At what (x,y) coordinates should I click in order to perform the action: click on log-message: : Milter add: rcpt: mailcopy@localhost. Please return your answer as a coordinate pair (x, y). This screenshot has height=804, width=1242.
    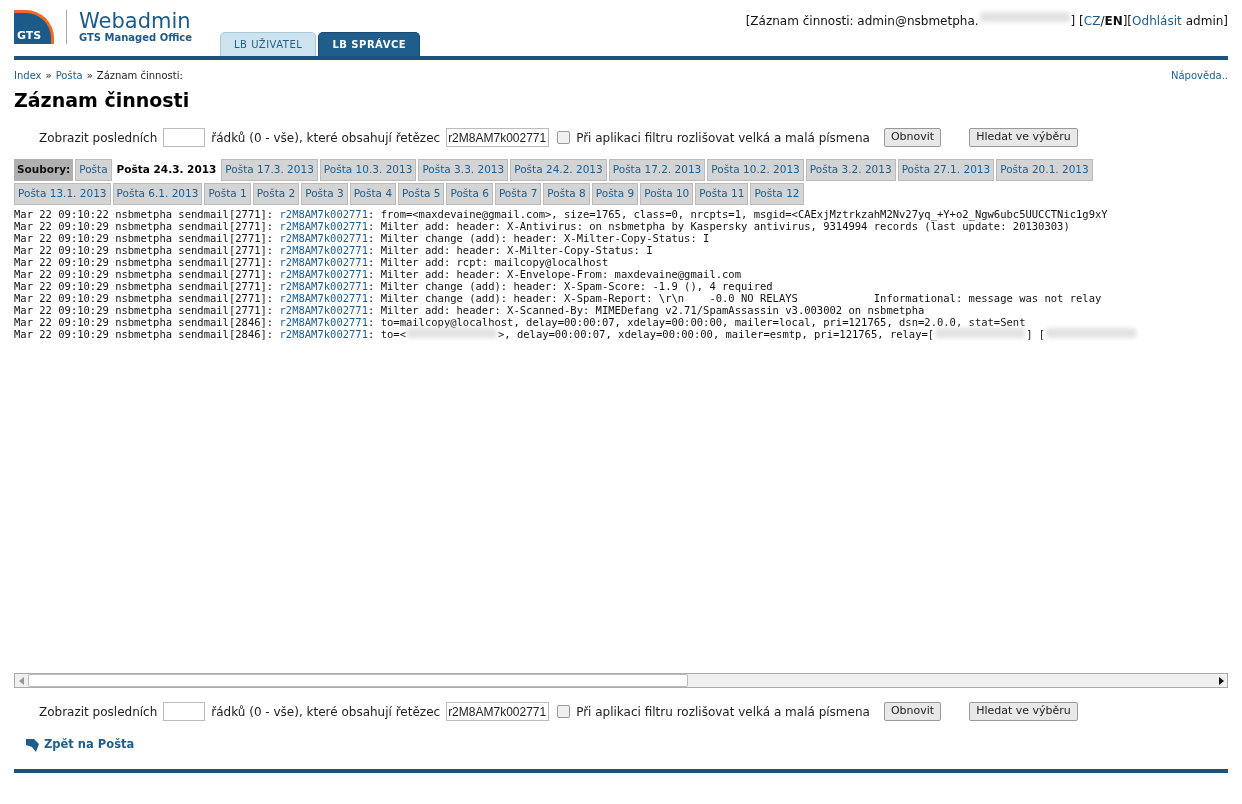
    Looking at the image, I should click on (488, 262).